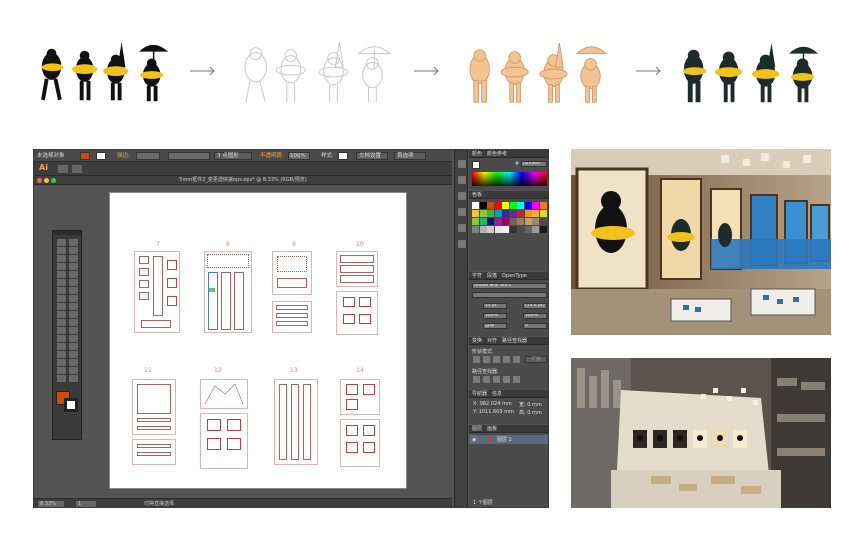 This screenshot has width=864, height=541. What do you see at coordinates (51, 504) in the screenshot?
I see `zoom-field: 8.33%` at bounding box center [51, 504].